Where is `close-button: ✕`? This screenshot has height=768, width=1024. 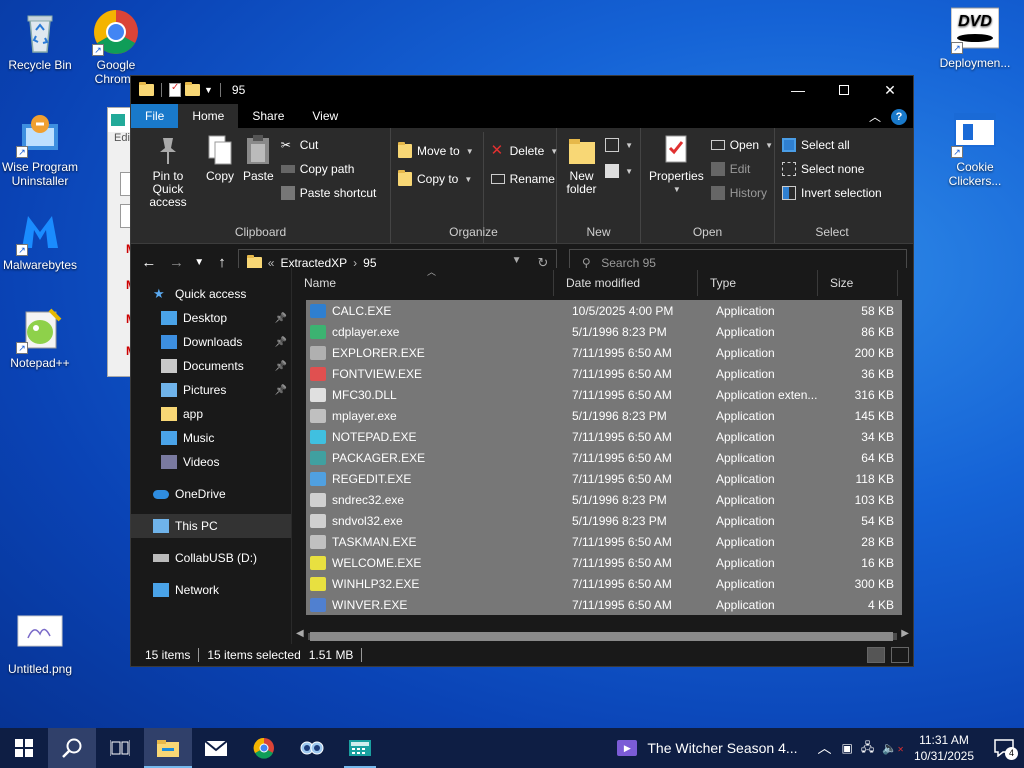 close-button: ✕ is located at coordinates (890, 90).